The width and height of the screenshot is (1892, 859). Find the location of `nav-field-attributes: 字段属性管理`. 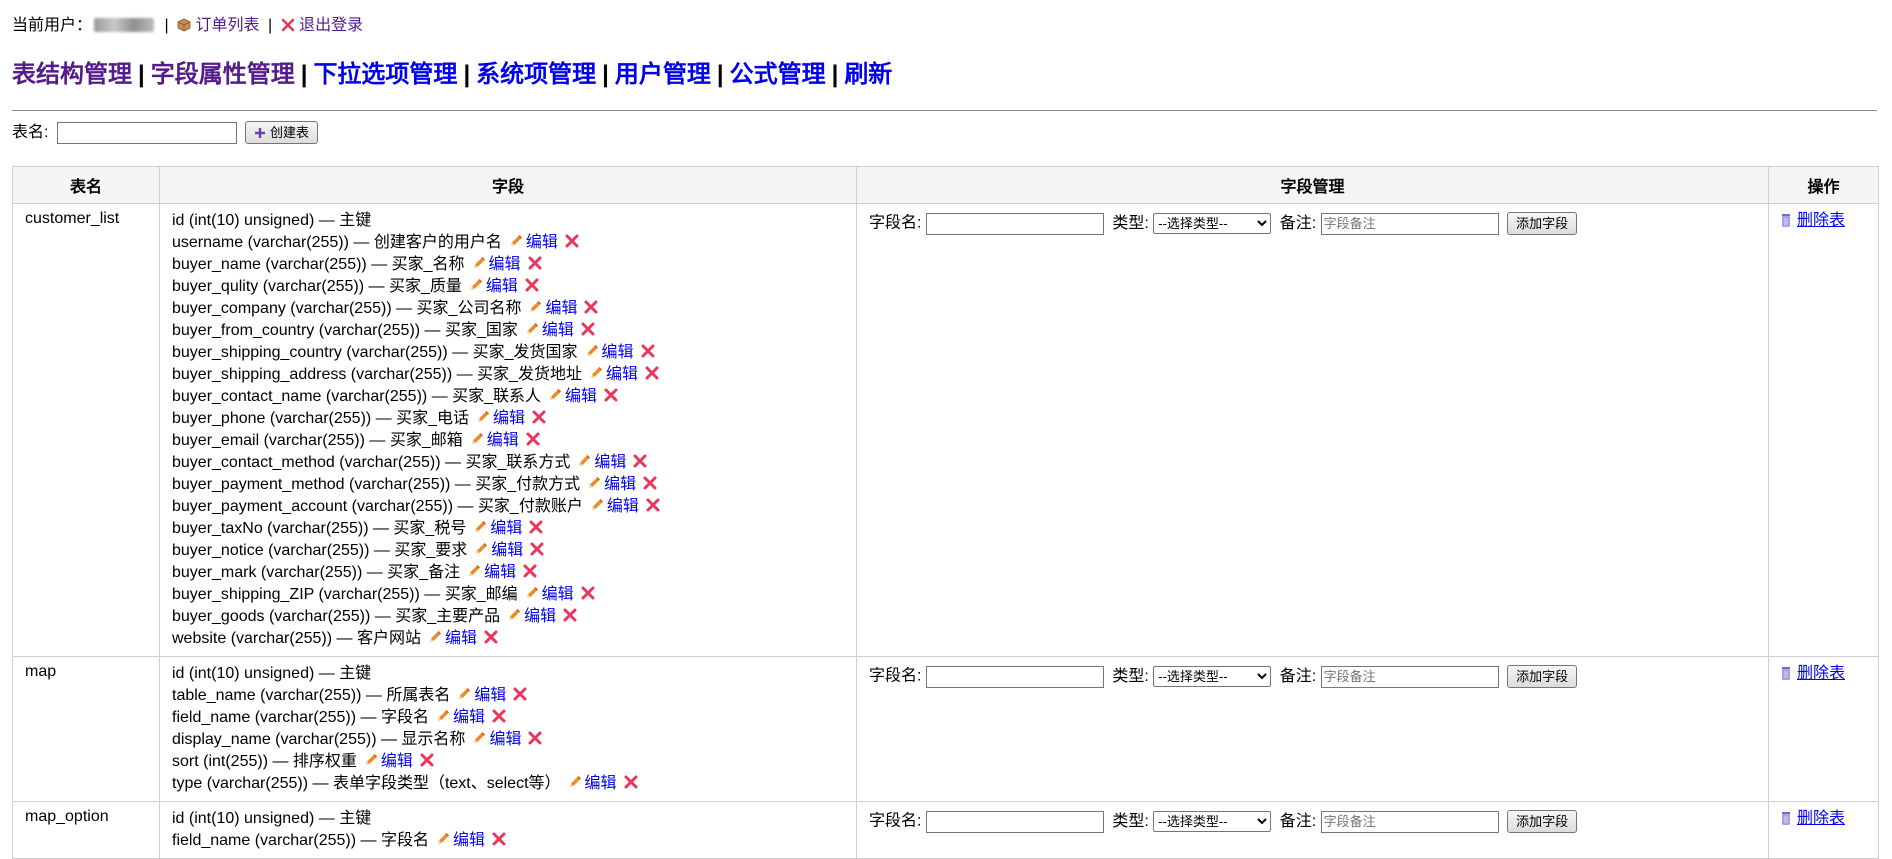

nav-field-attributes: 字段属性管理 is located at coordinates (223, 74).